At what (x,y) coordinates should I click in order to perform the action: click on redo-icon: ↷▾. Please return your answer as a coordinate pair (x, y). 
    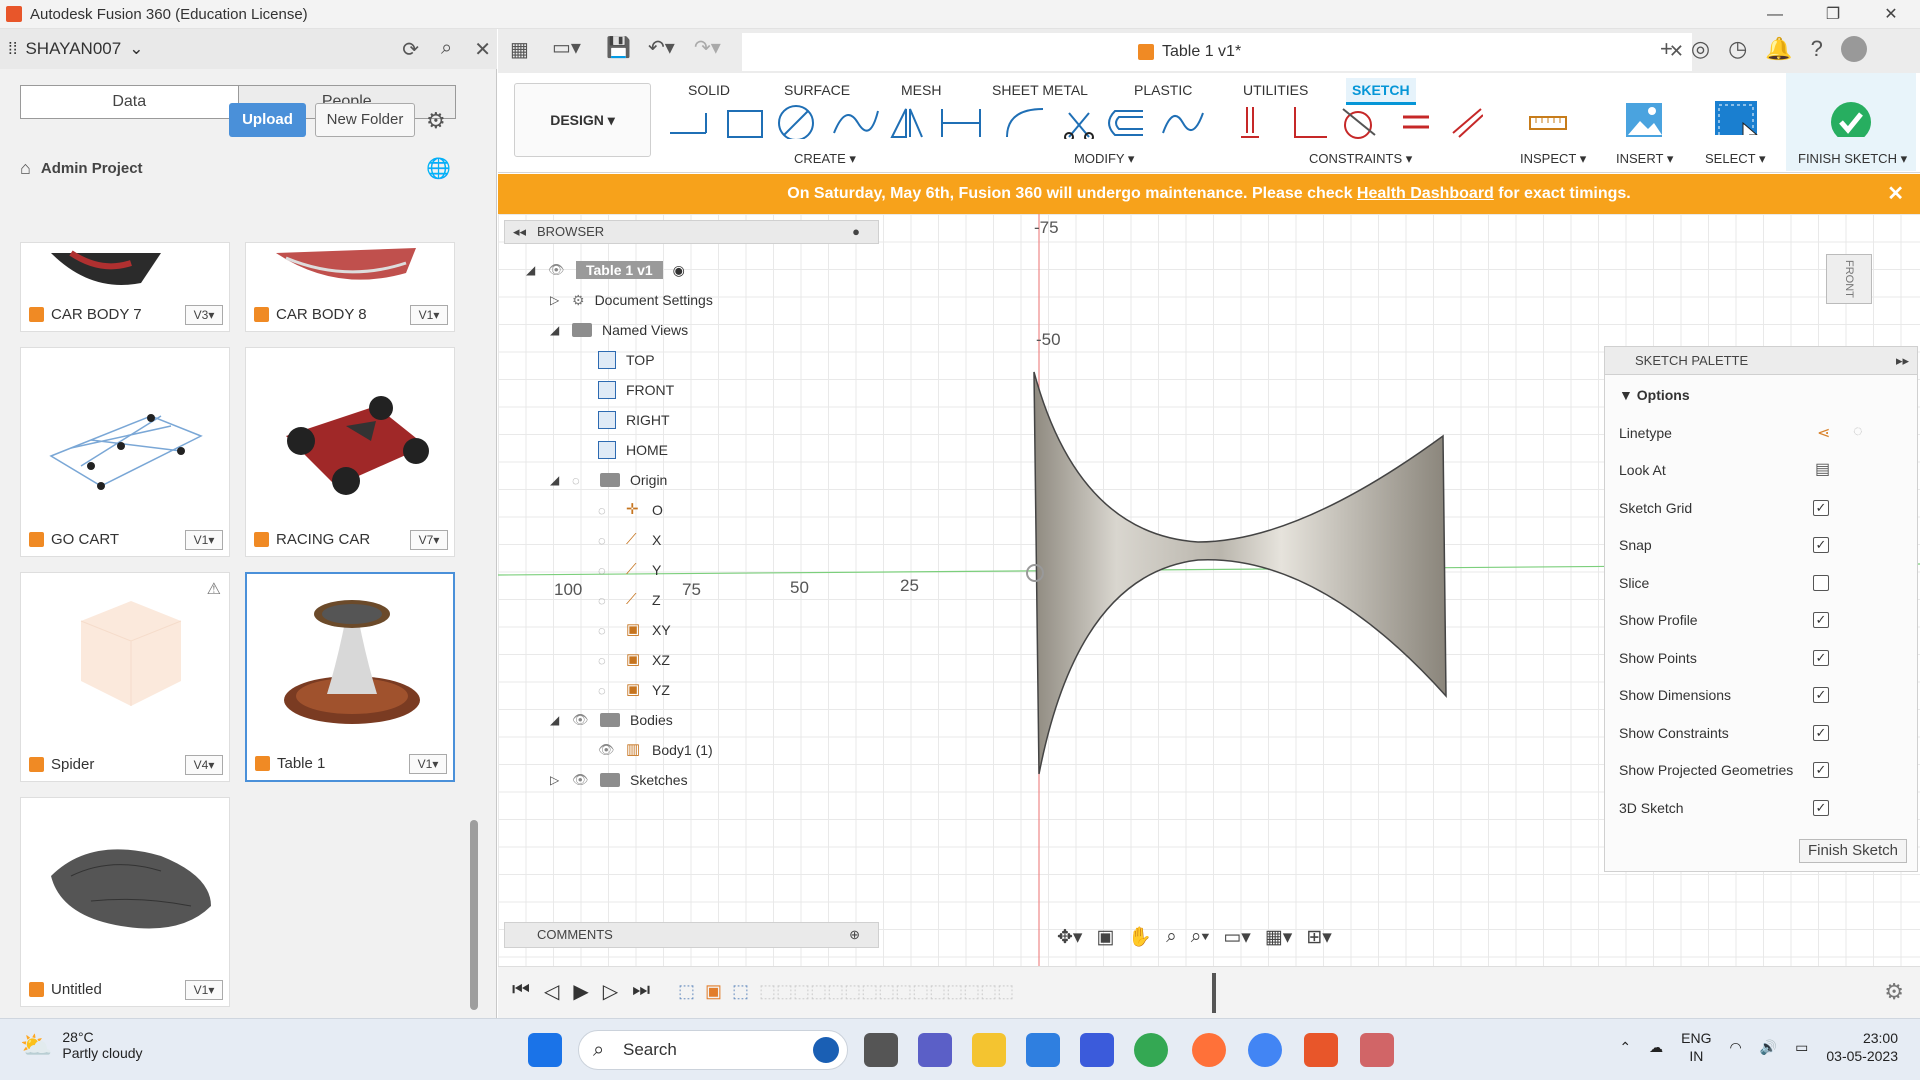
    Looking at the image, I should click on (707, 47).